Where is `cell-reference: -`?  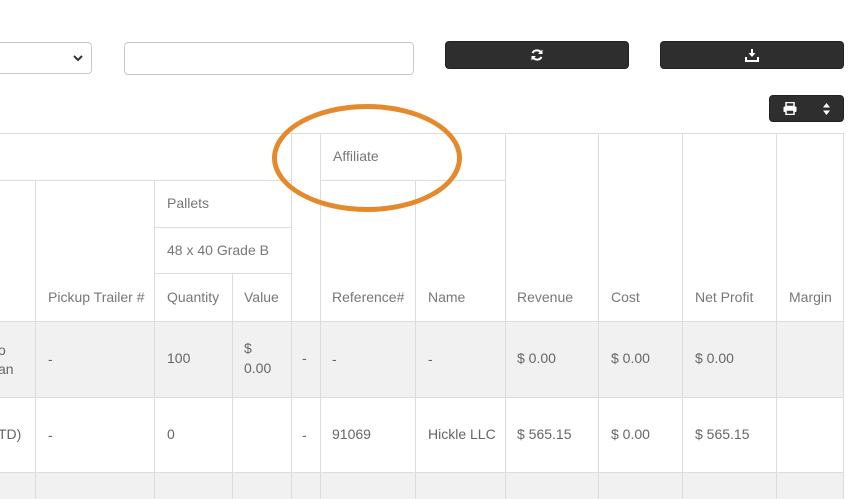
cell-reference: - is located at coordinates (334, 359).